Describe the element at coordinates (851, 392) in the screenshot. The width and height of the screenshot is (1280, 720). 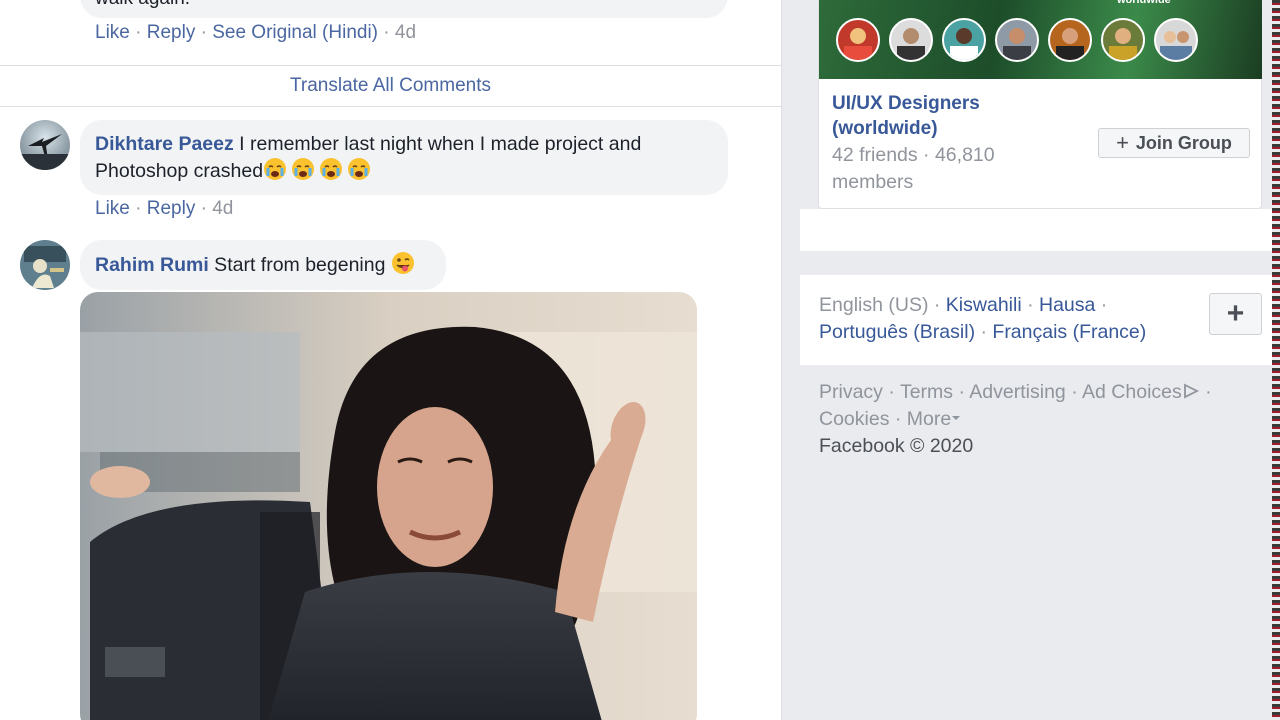
I see `footer-link-privacy: Privacy` at that location.